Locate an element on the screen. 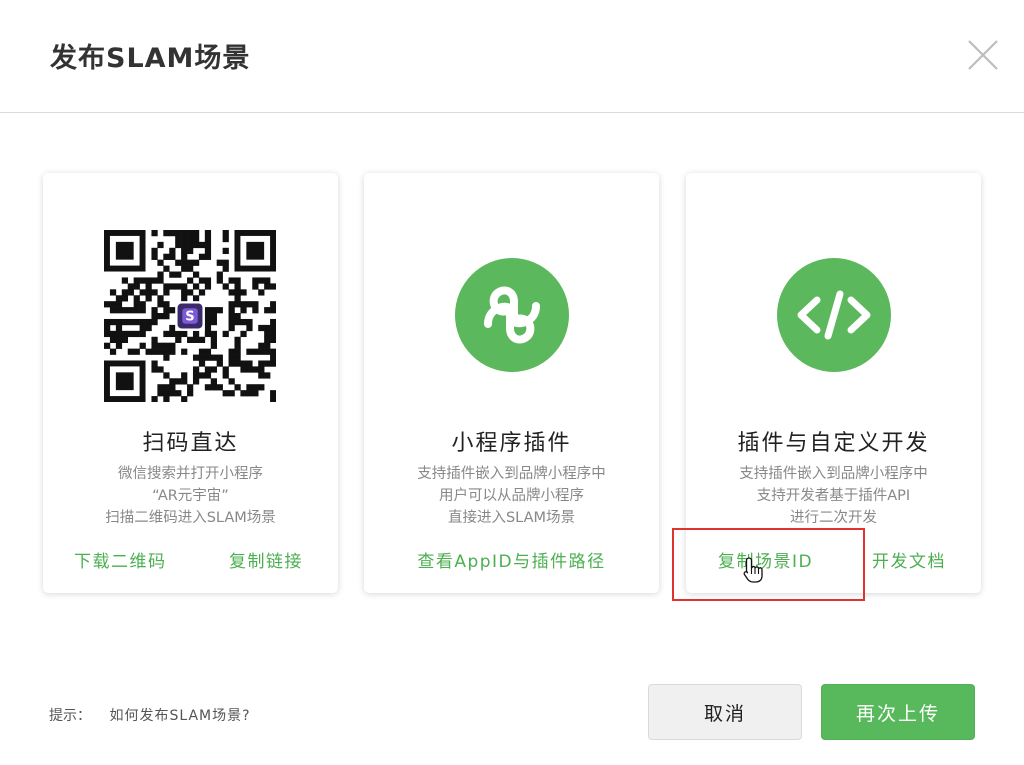 Image resolution: width=1024 pixels, height=765 pixels. dev-docs-link: 开发文档 is located at coordinates (909, 559).